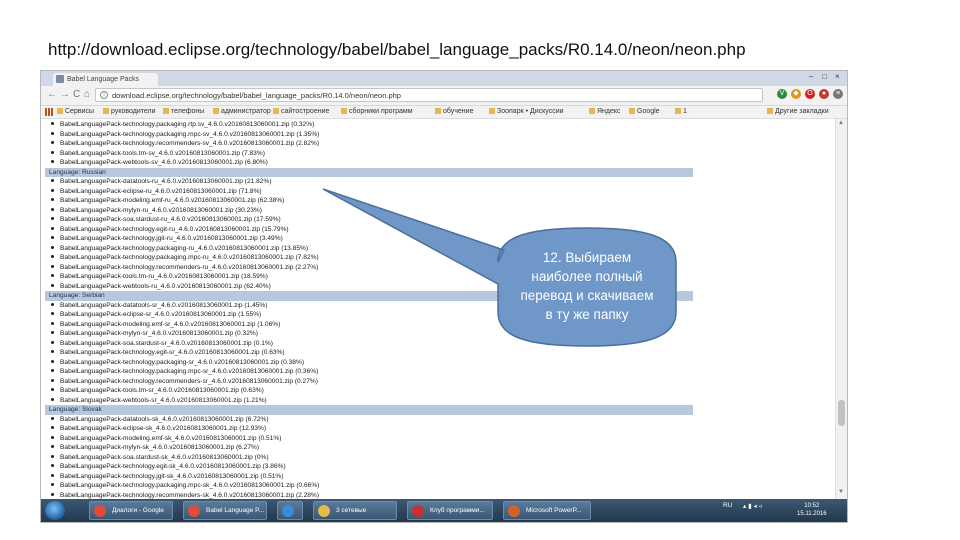 This screenshot has height=540, width=960. Describe the element at coordinates (377, 112) in the screenshot. I see `bookmark-item: сборники программ` at that location.